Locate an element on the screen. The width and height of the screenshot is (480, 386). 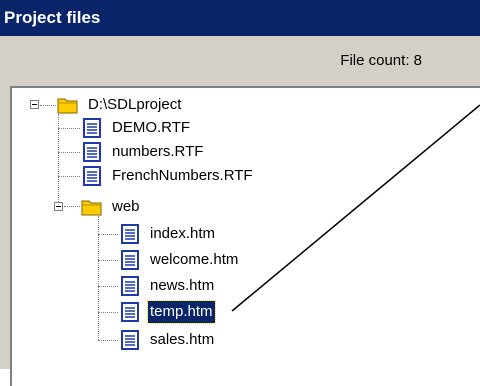
tree-node-label: D:\SDLproject is located at coordinates (135, 104).